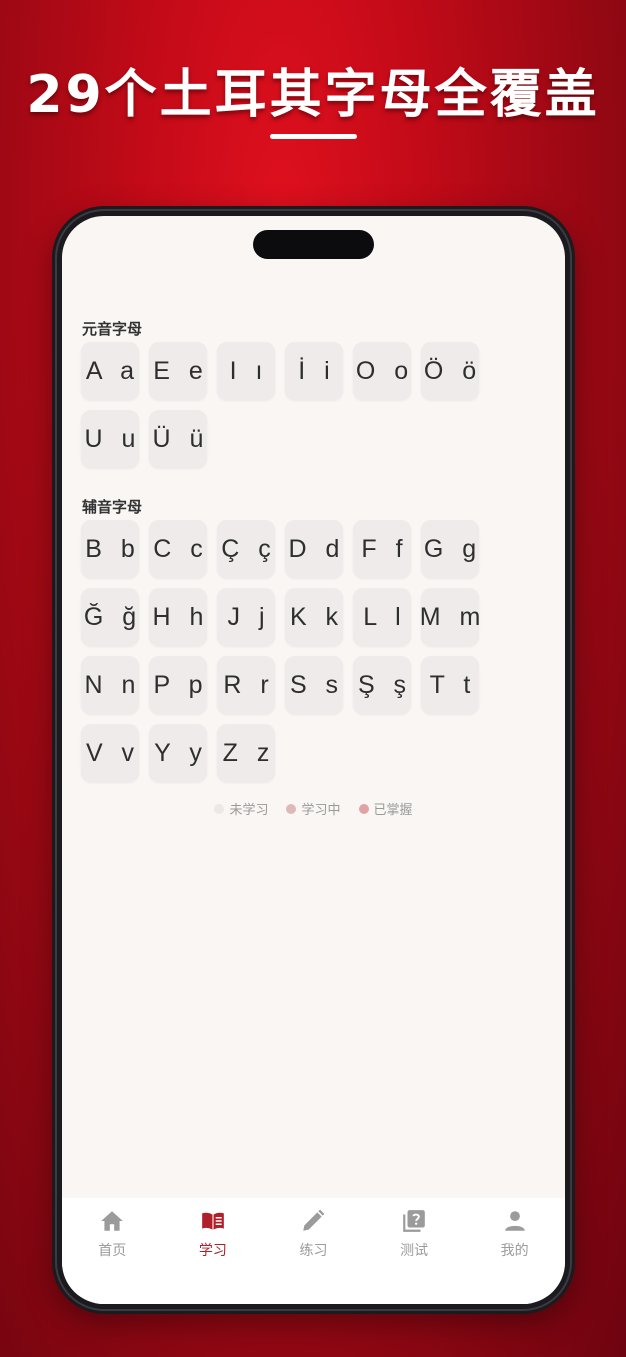 The width and height of the screenshot is (626, 1357). Describe the element at coordinates (110, 617) in the screenshot. I see `letter-tile: Ğ ğ` at that location.